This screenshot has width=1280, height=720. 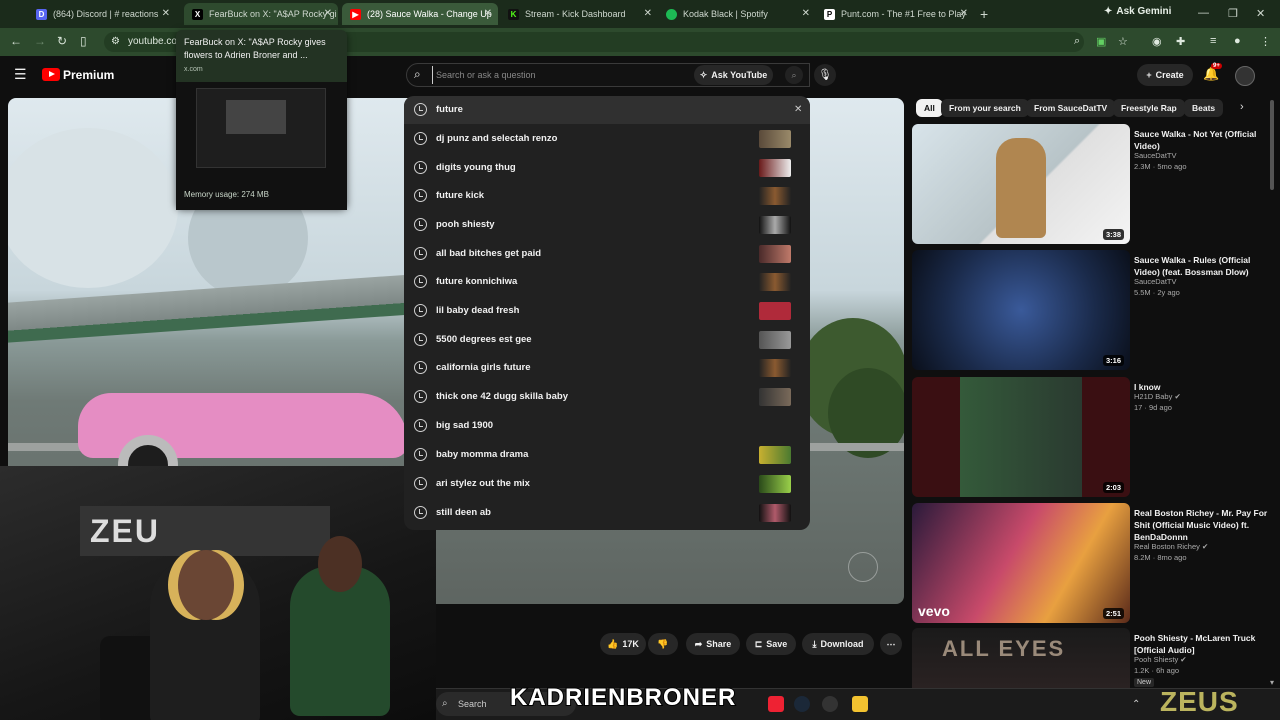 I want to click on dislike-button: 👎, so click(x=663, y=644).